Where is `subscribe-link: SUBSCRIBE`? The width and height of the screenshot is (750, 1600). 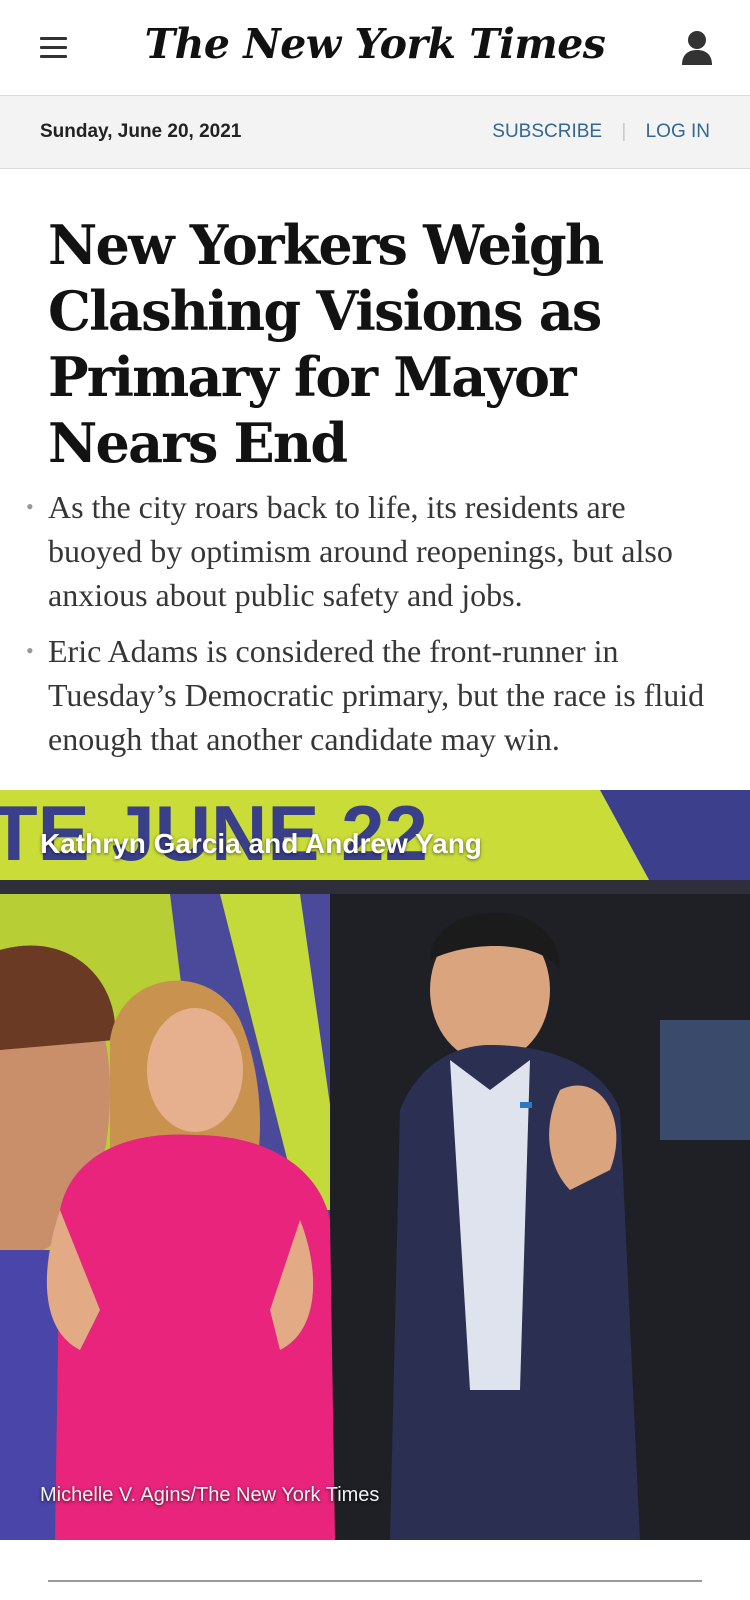
subscribe-link: SUBSCRIBE is located at coordinates (547, 131).